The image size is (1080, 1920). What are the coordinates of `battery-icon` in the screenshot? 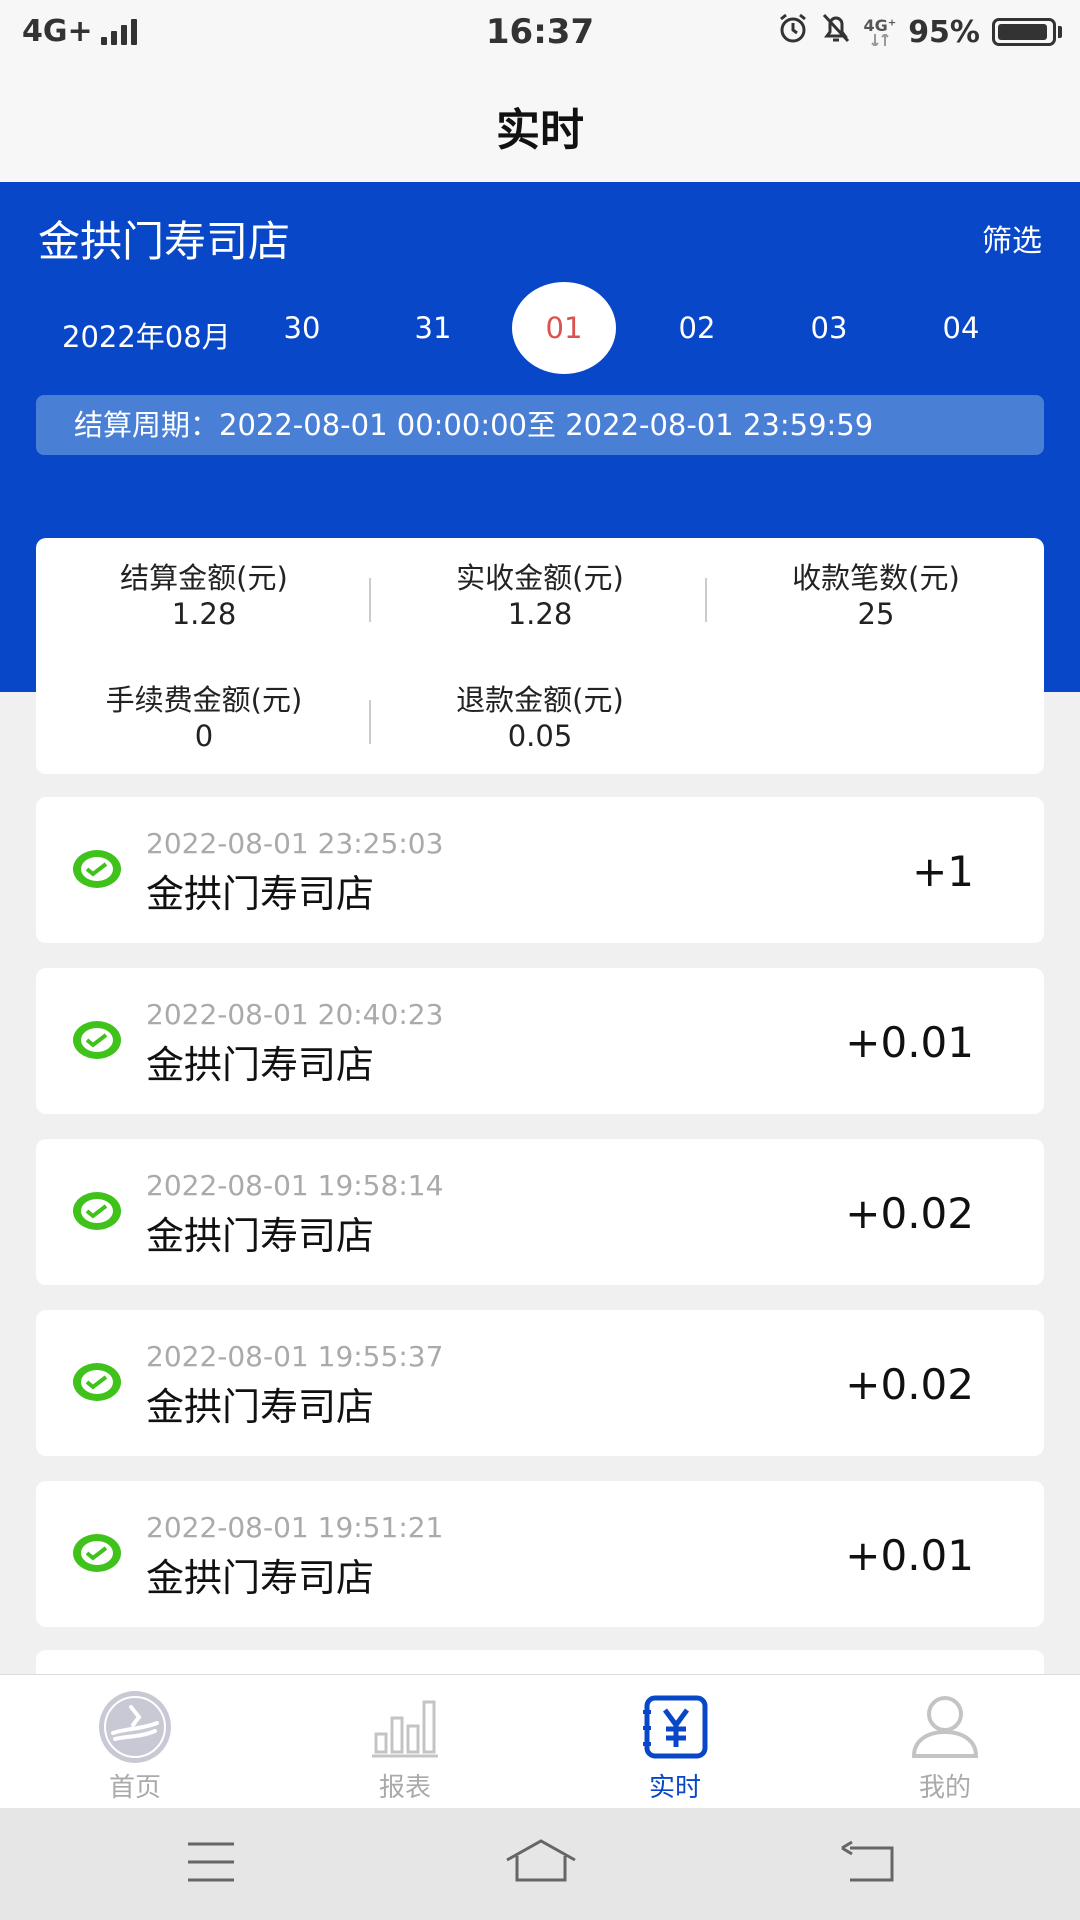 It's located at (1027, 32).